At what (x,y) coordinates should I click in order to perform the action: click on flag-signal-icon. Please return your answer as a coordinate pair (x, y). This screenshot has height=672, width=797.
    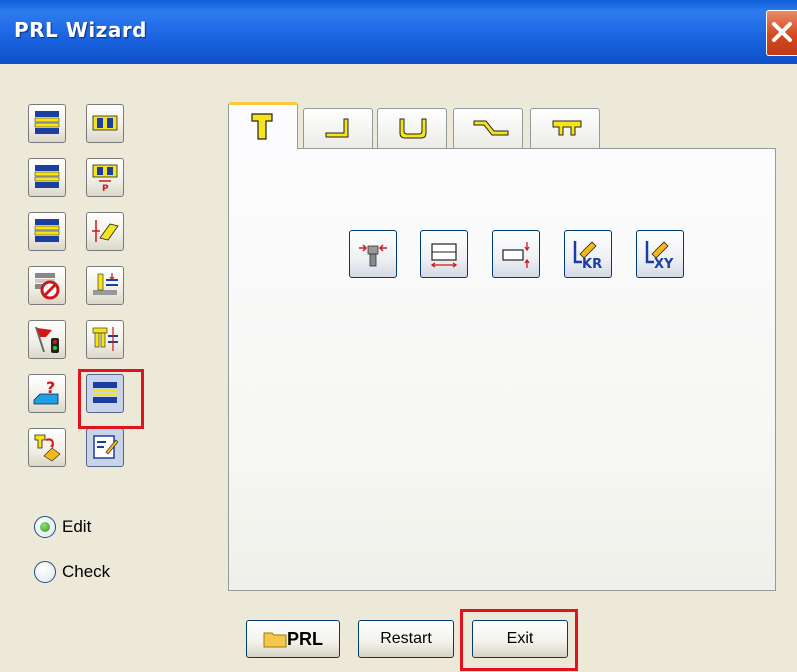
    Looking at the image, I should click on (47, 339).